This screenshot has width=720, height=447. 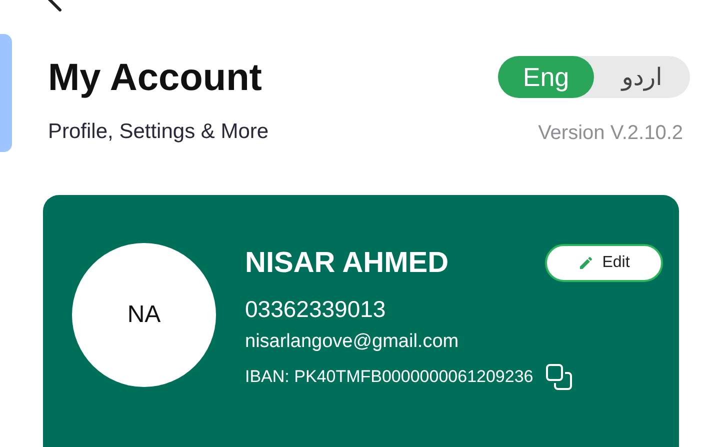 I want to click on language-tab: اردو, so click(x=642, y=77).